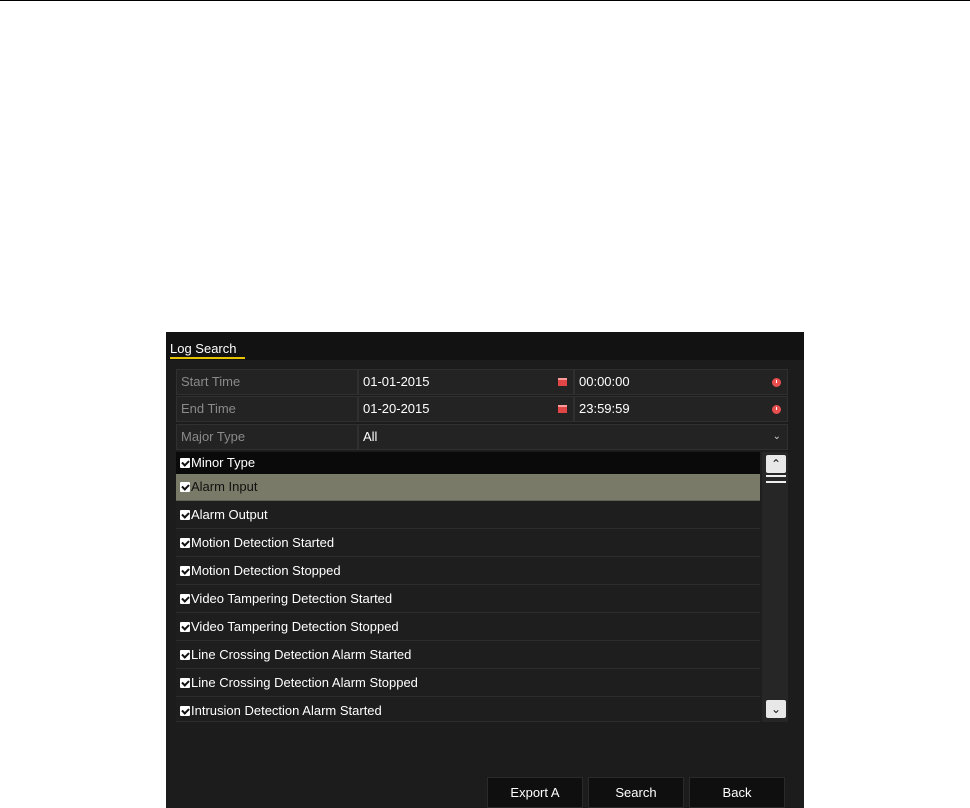  I want to click on list-item: Video Tampering Detection Stopped, so click(468, 627).